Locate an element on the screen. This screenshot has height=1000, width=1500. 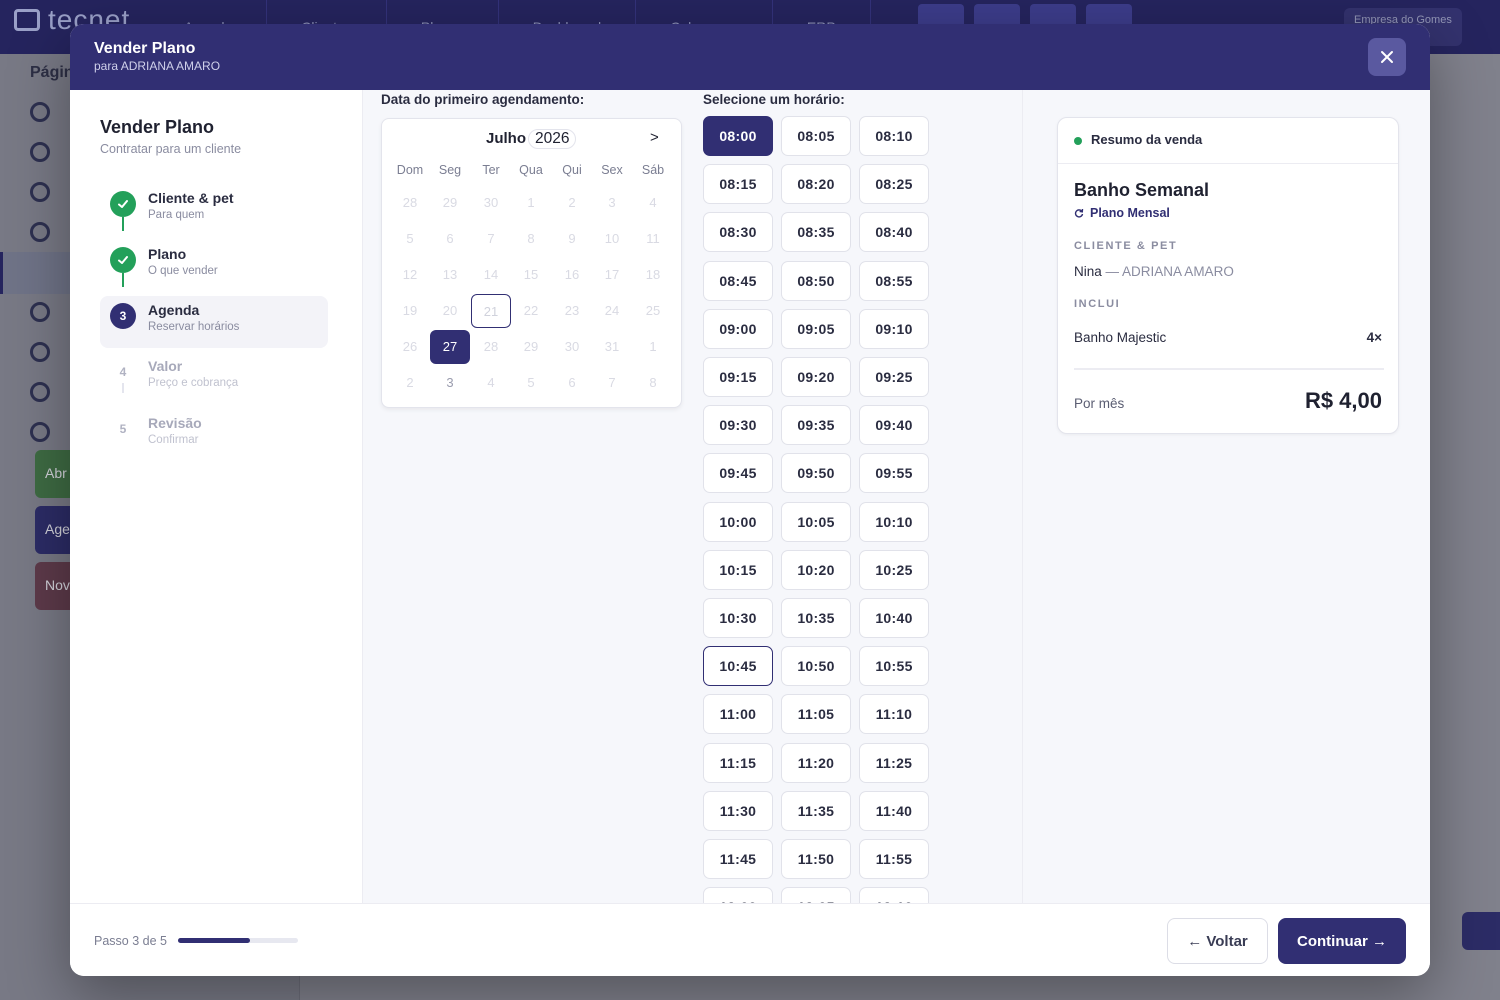
time-slot-button: 09:40 is located at coordinates (894, 425).